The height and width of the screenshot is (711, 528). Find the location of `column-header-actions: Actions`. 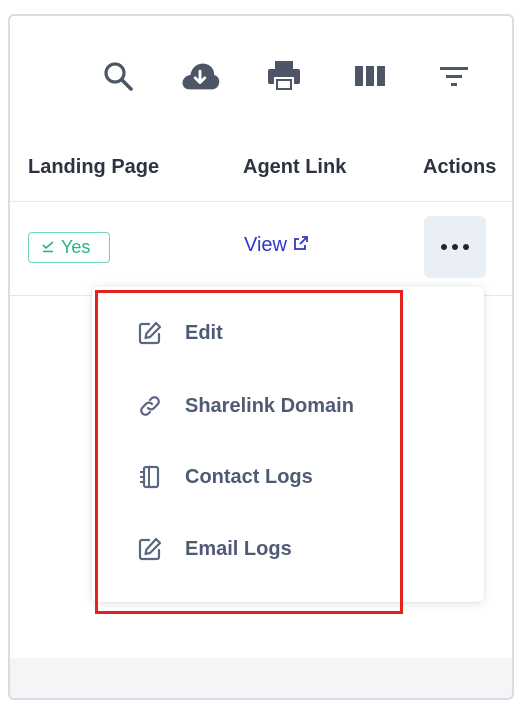

column-header-actions: Actions is located at coordinates (460, 167).